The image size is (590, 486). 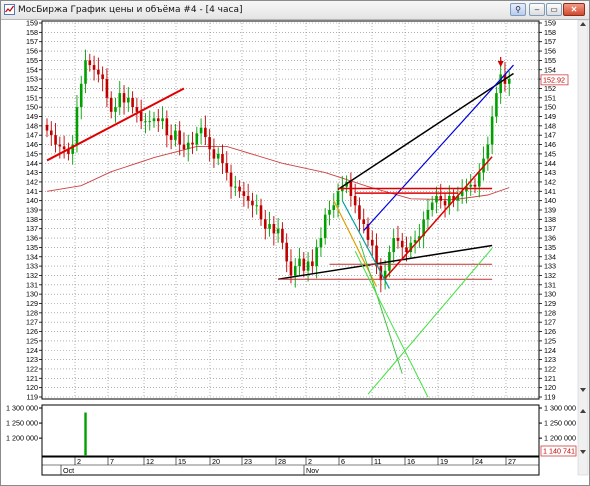 I want to click on minimize-button: –, so click(x=537, y=9).